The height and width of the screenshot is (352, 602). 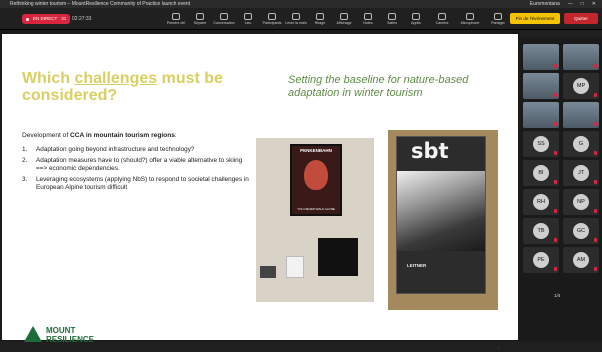 What do you see at coordinates (82, 19) in the screenshot?
I see `elapsed-time: 02:27:33` at bounding box center [82, 19].